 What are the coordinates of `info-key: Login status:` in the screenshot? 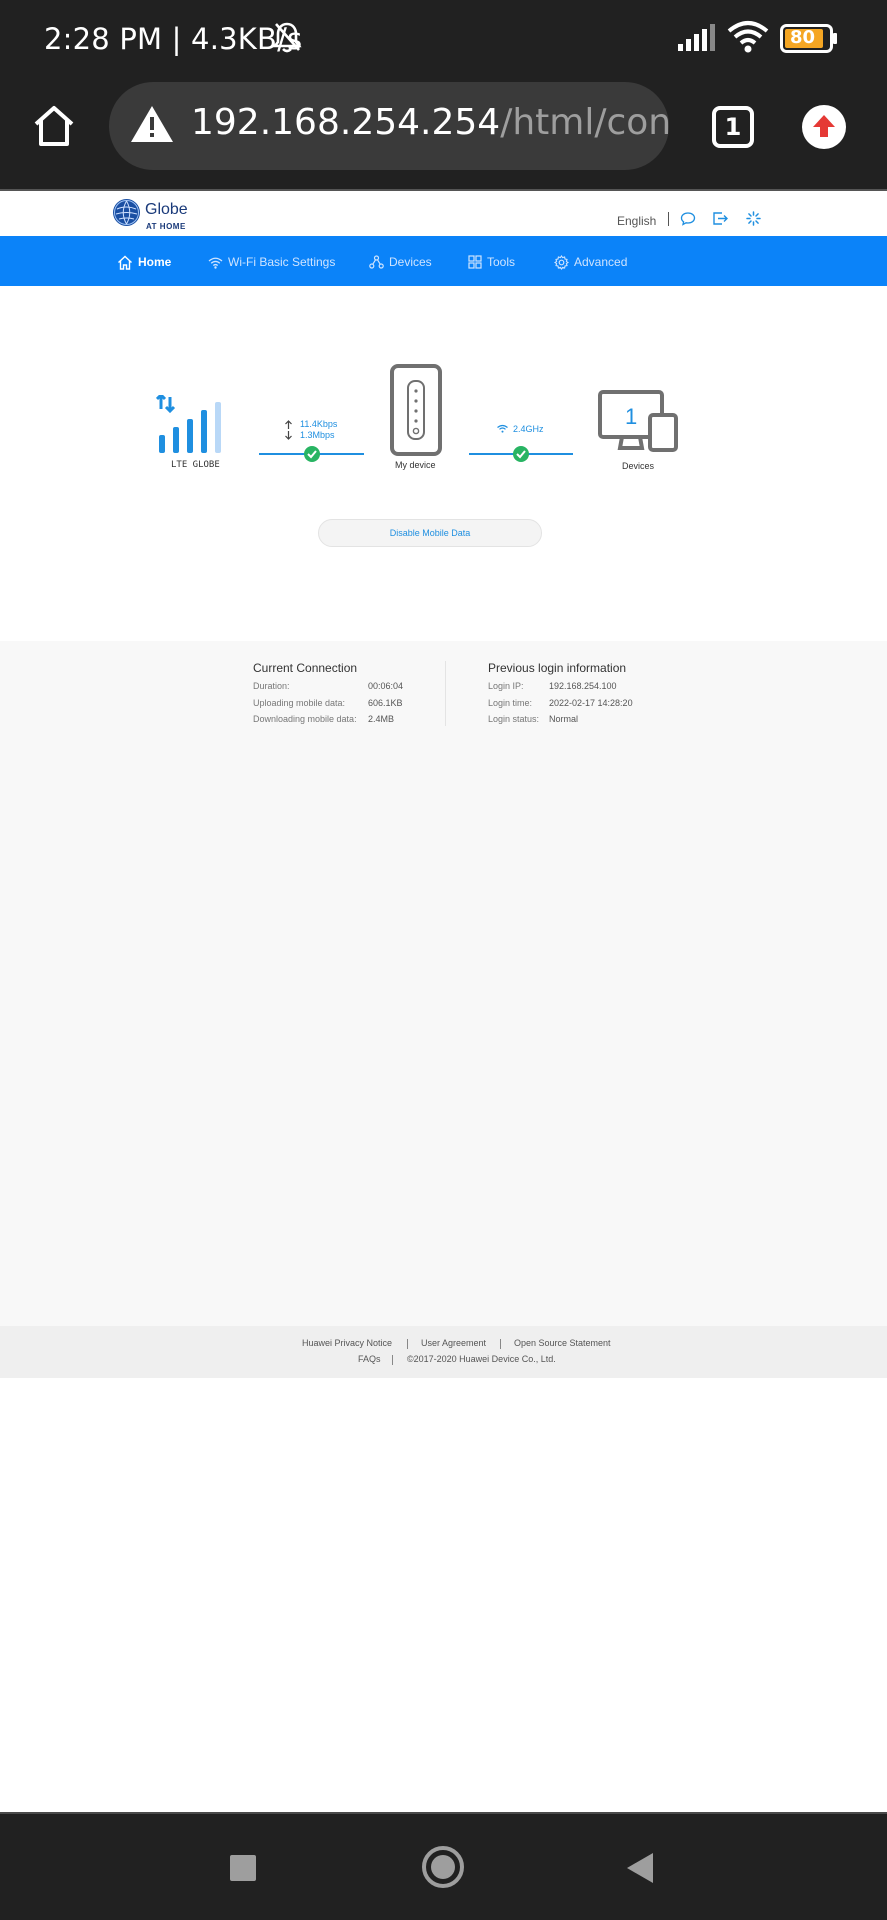 It's located at (514, 719).